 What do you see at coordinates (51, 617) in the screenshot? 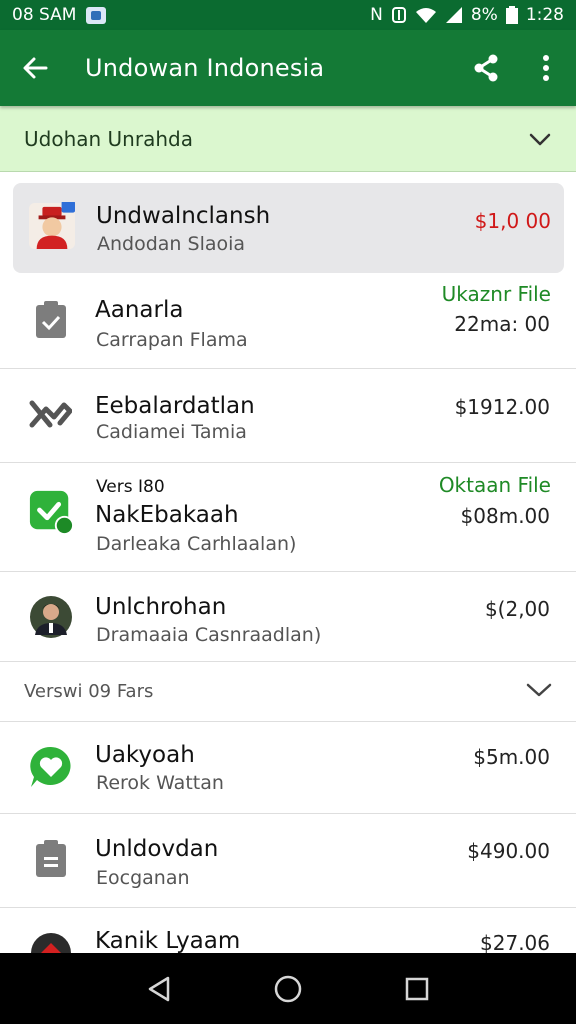
I see `person-avatar-icon` at bounding box center [51, 617].